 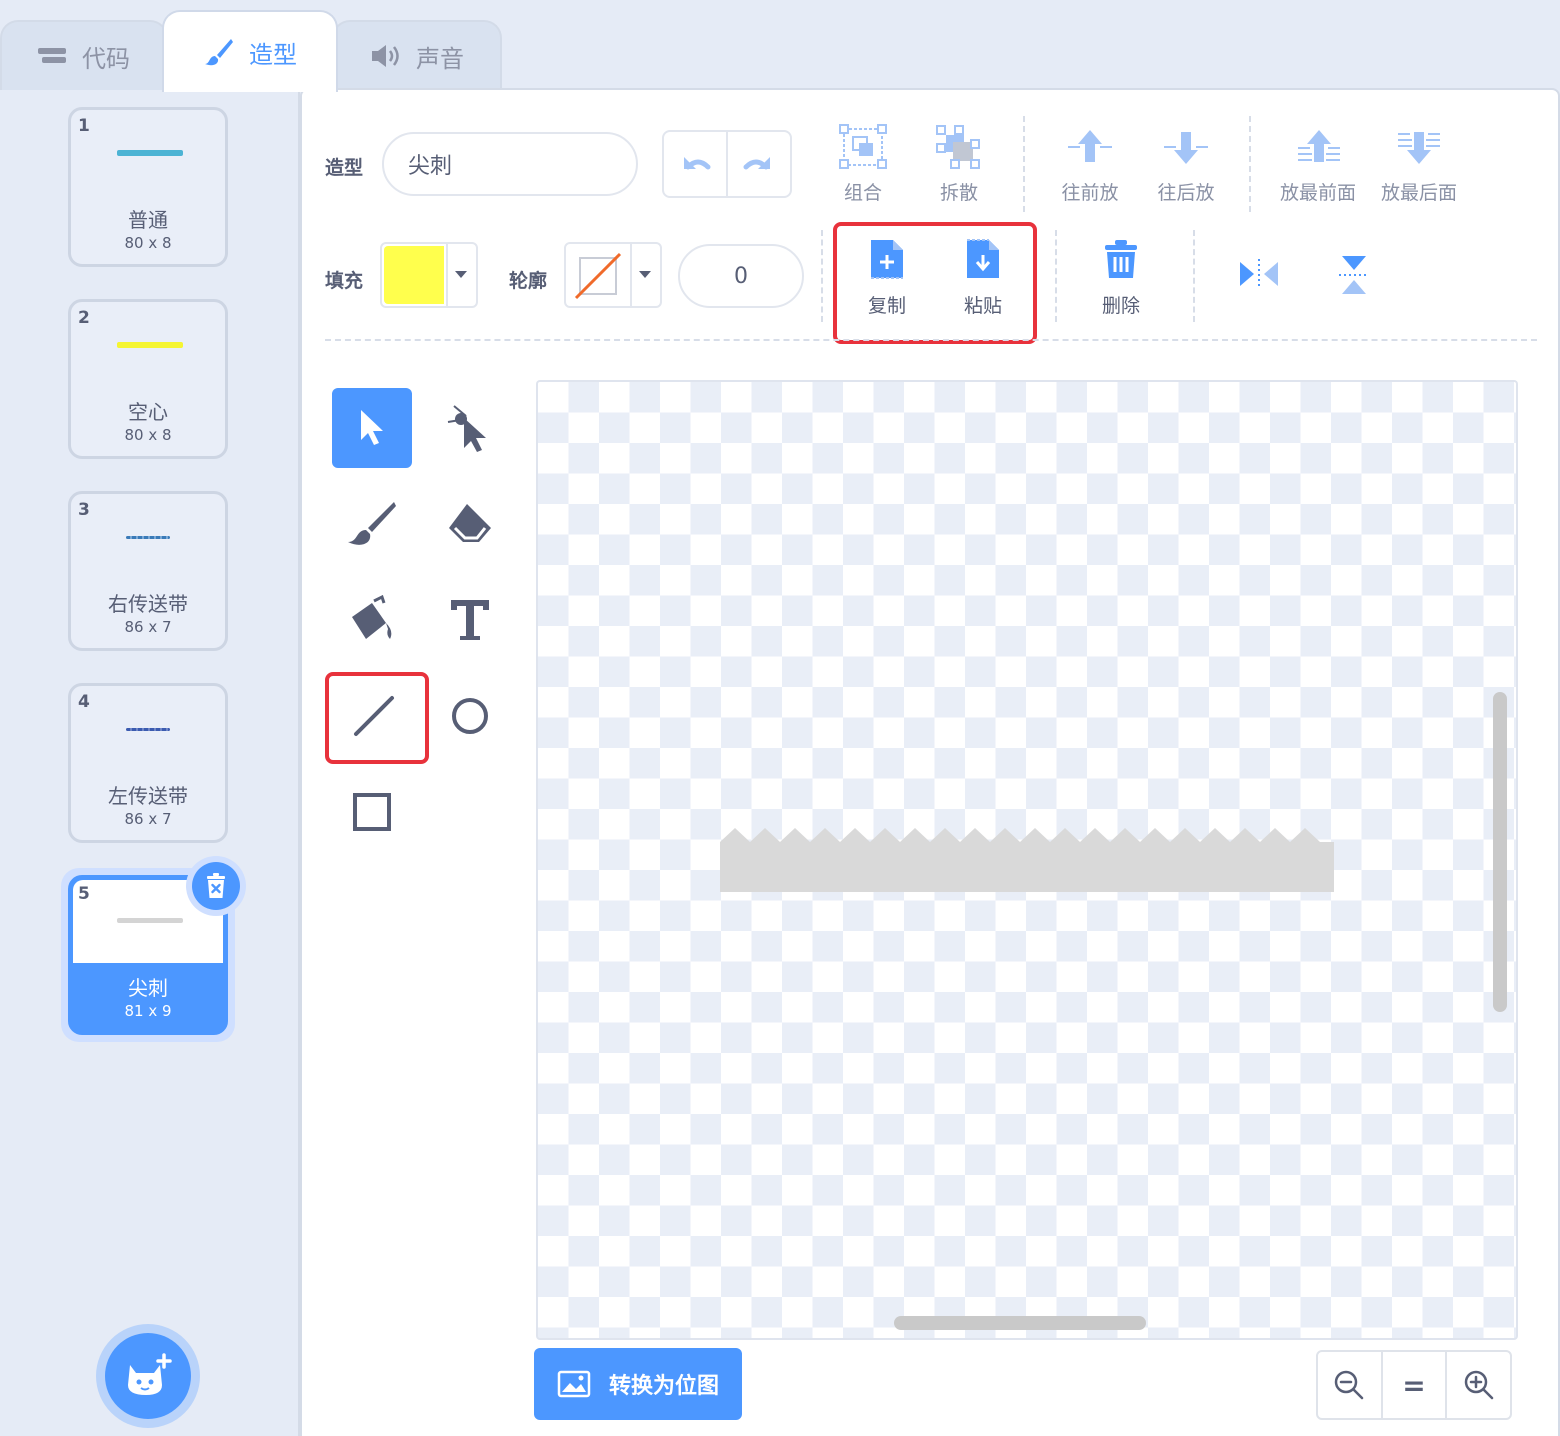 I want to click on tab-sounds-label: 声音, so click(x=440, y=58).